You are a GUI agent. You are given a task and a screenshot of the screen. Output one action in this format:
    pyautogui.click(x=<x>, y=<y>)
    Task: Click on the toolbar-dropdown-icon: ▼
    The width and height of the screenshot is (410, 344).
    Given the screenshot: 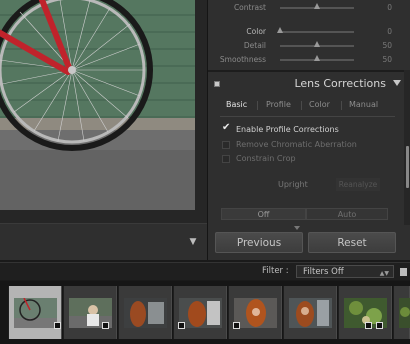 What is the action you would take?
    pyautogui.click(x=193, y=242)
    